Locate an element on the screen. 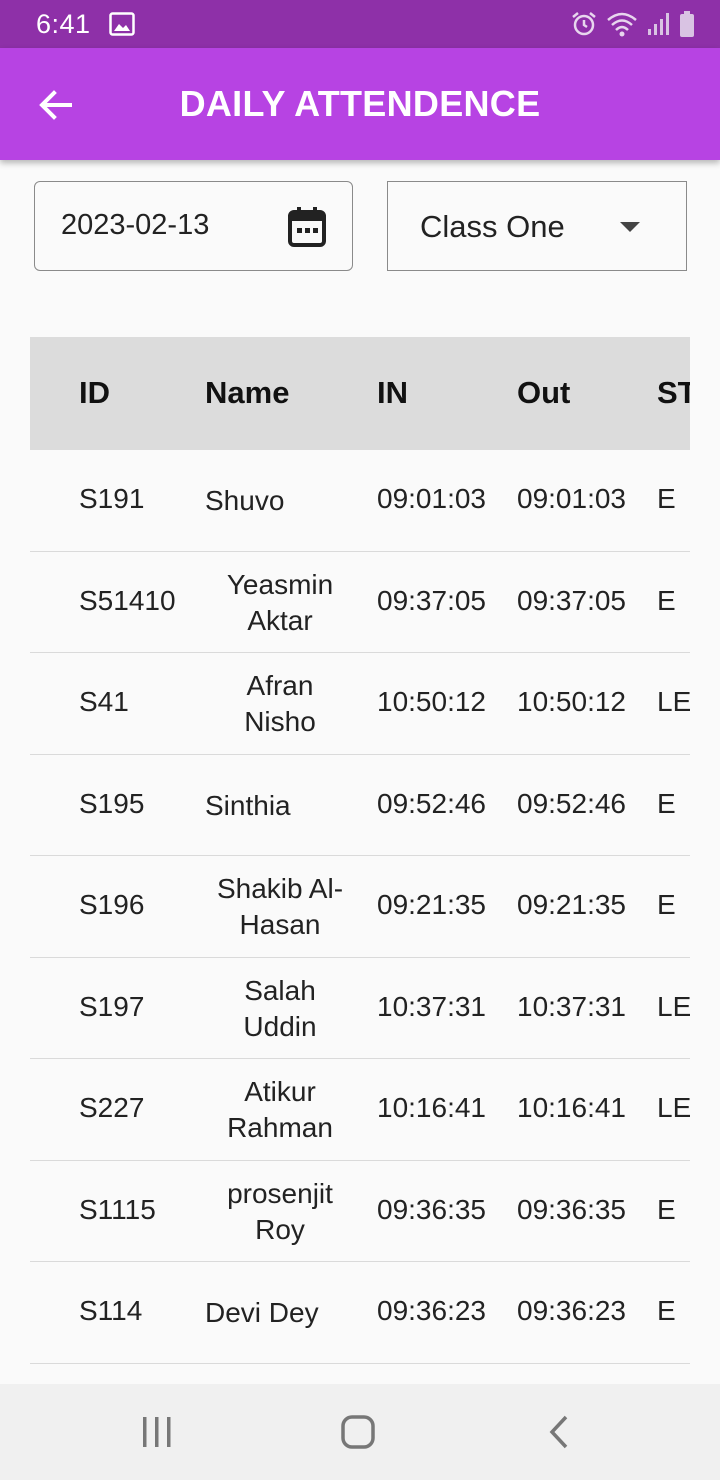 Image resolution: width=720 pixels, height=1480 pixels. wifi-icon is located at coordinates (622, 24).